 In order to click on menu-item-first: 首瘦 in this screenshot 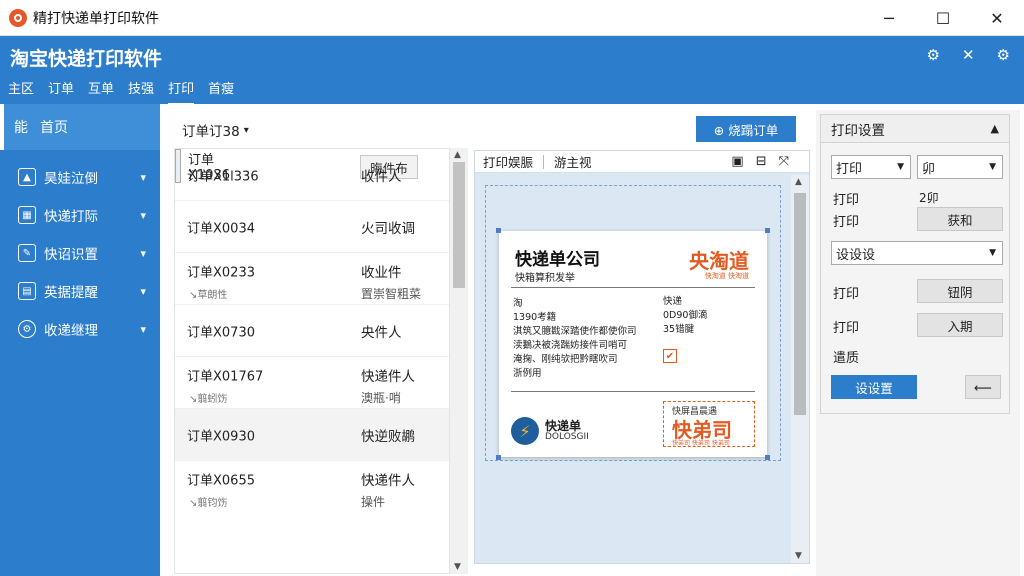, I will do `click(221, 92)`.